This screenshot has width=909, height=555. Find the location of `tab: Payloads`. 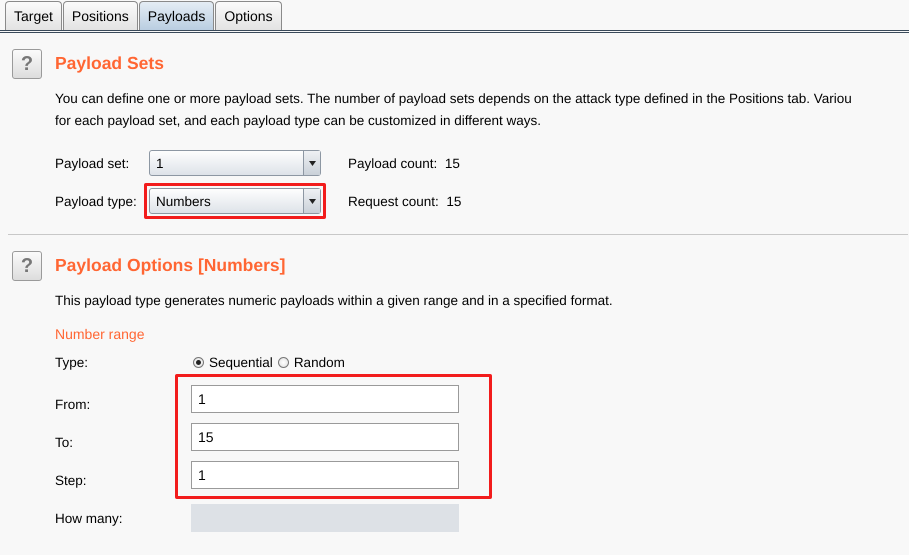

tab: Payloads is located at coordinates (176, 15).